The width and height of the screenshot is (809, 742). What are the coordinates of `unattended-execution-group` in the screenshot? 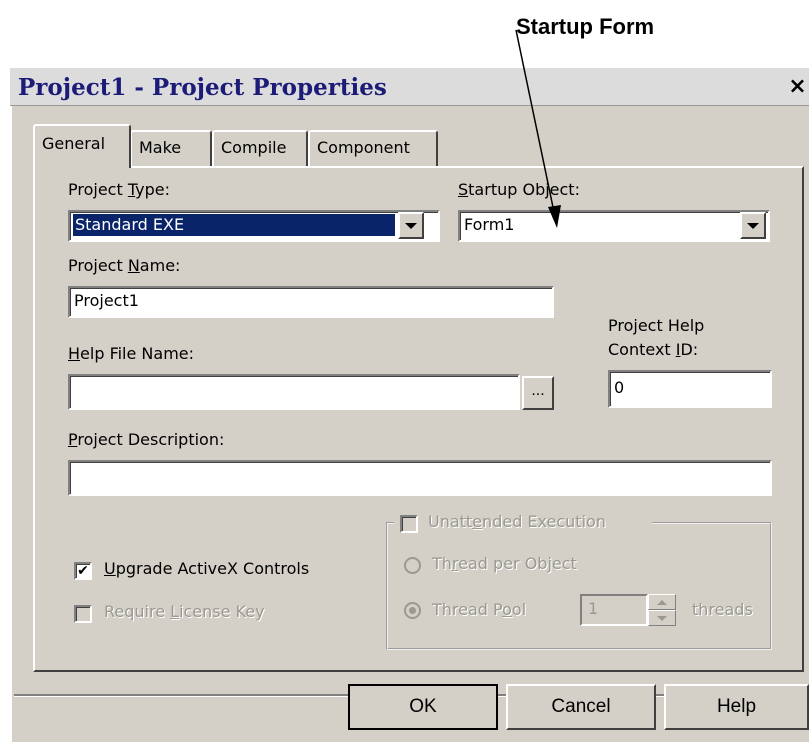 It's located at (579, 586).